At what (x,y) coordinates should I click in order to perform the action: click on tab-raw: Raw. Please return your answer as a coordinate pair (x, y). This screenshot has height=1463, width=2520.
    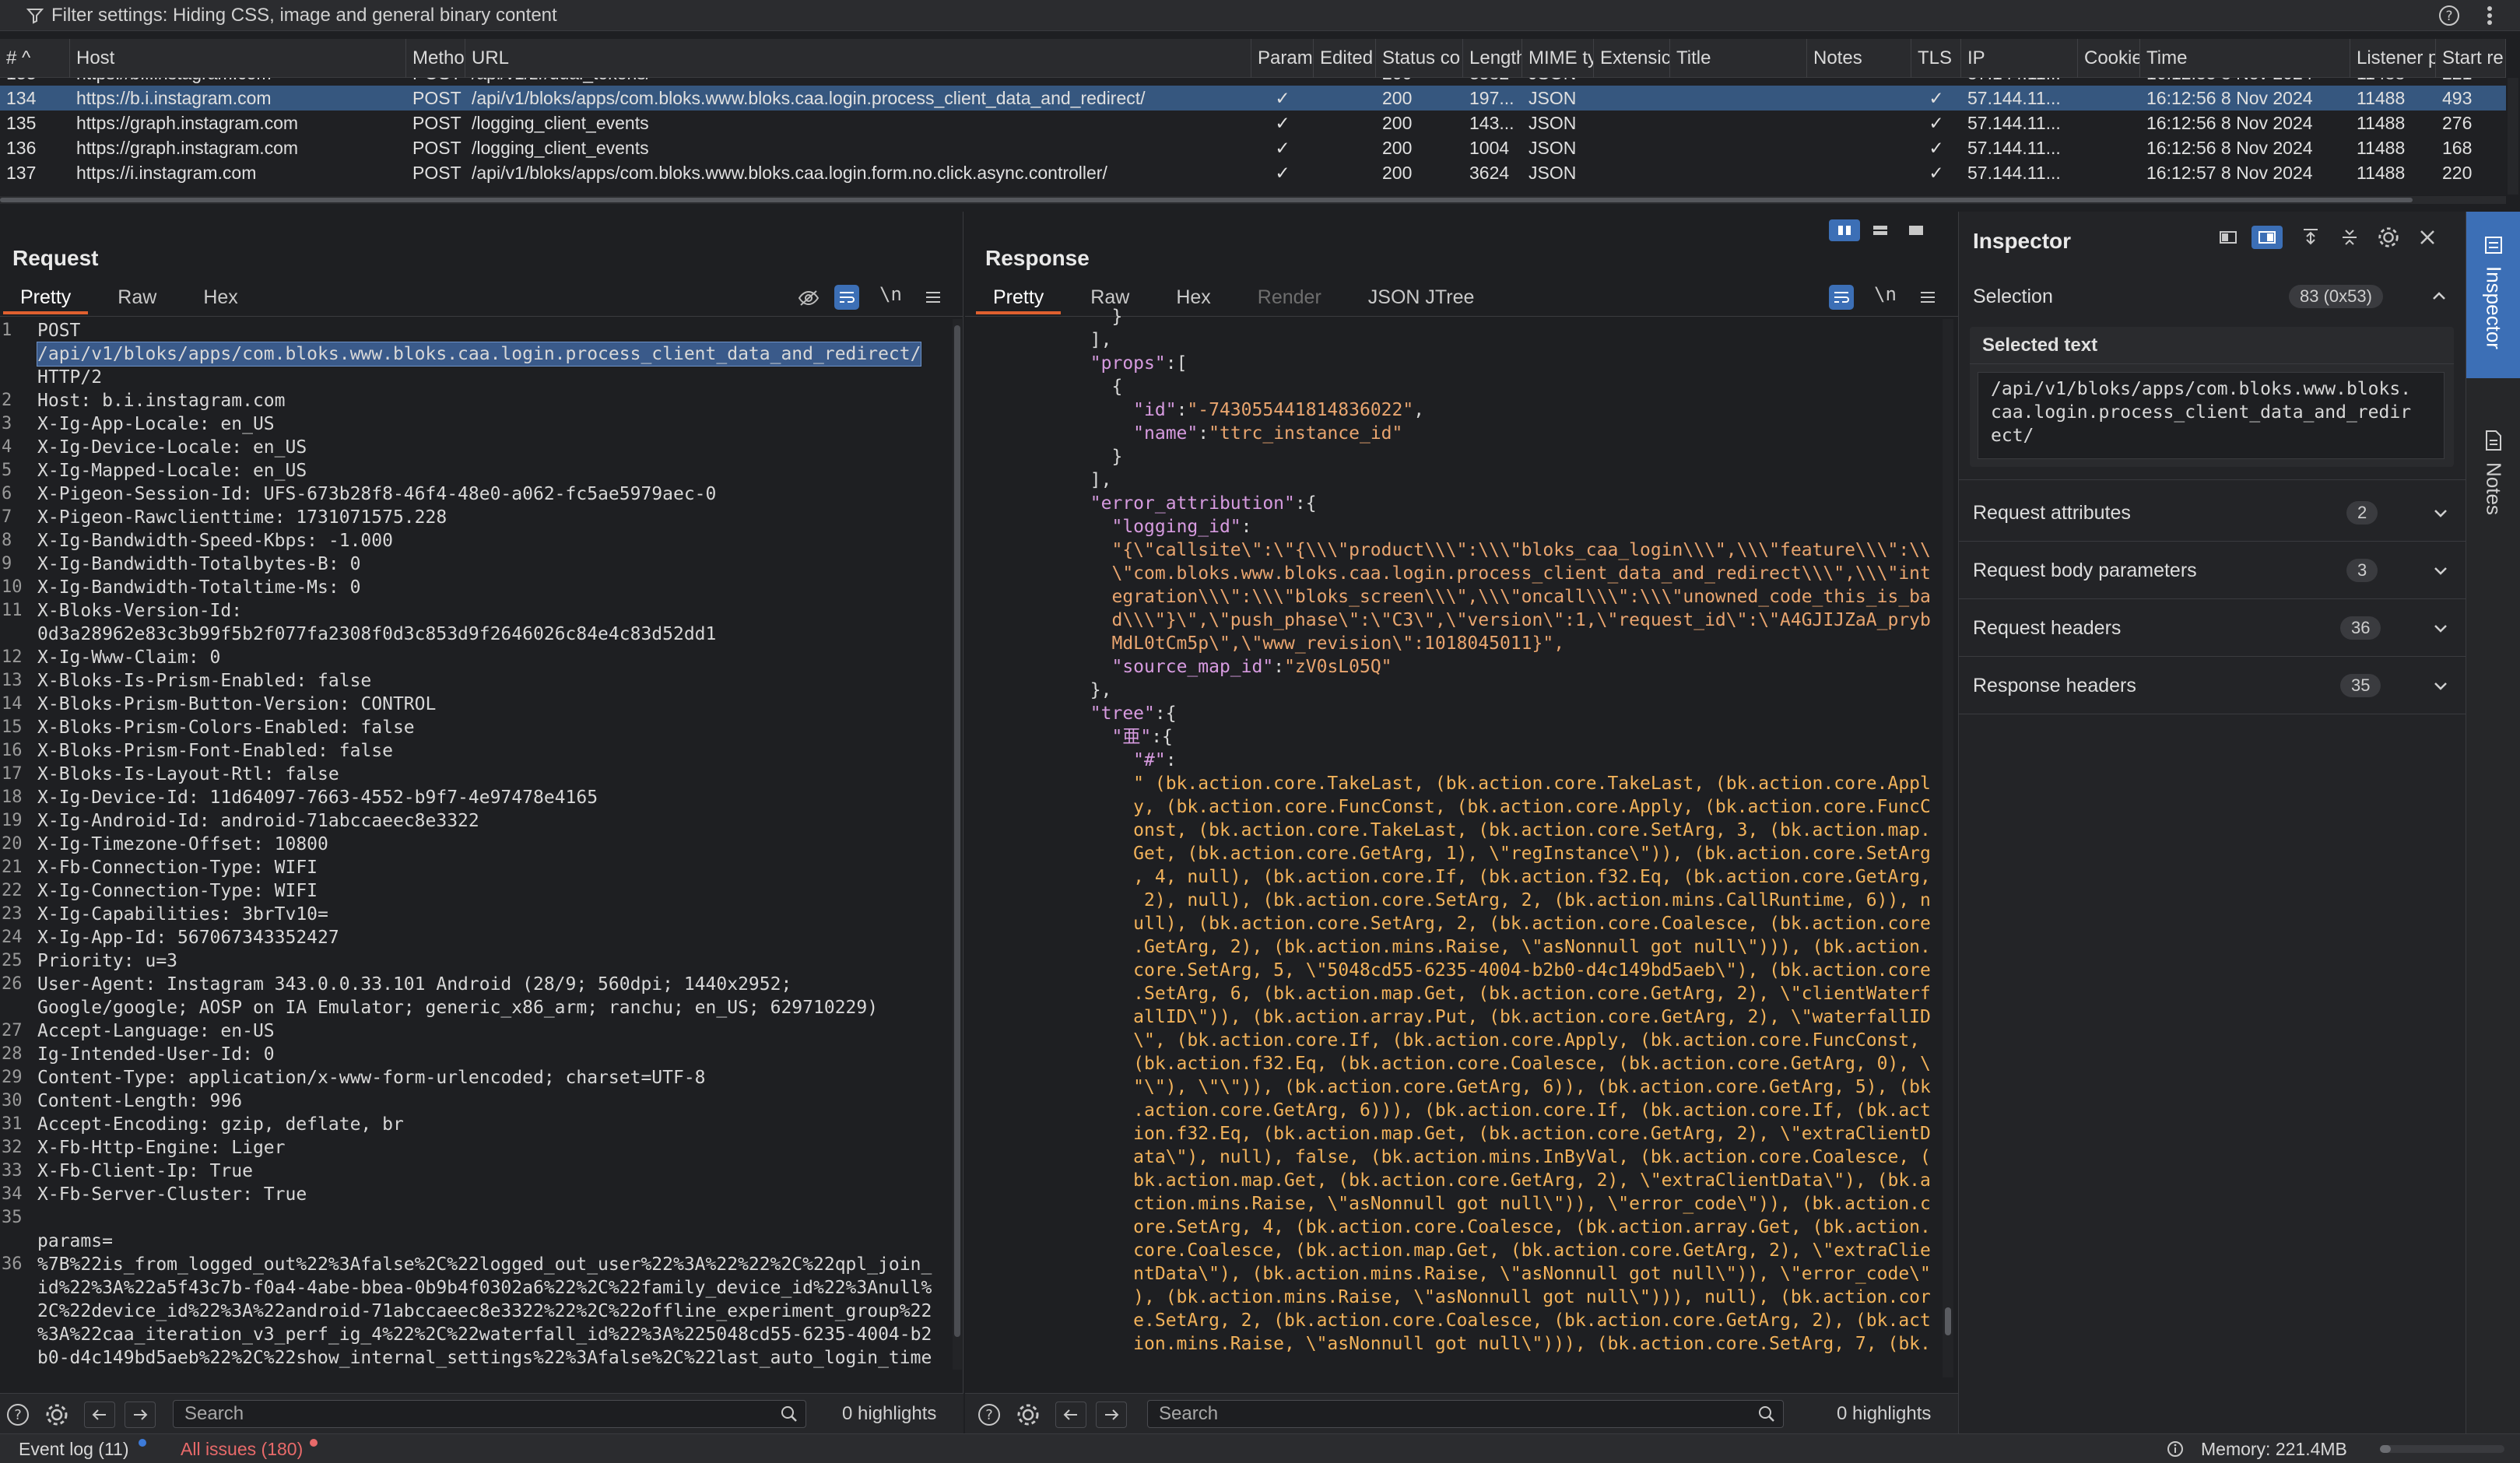
    Looking at the image, I should click on (131, 298).